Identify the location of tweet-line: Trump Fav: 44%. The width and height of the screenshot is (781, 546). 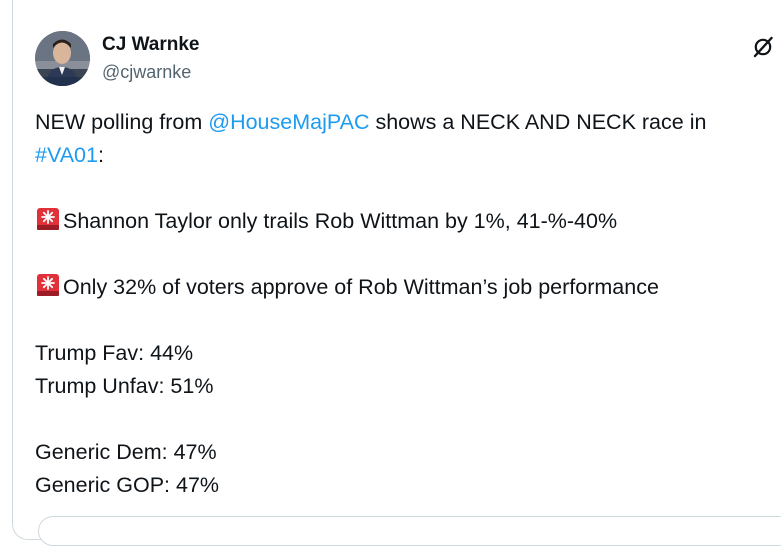
(114, 353).